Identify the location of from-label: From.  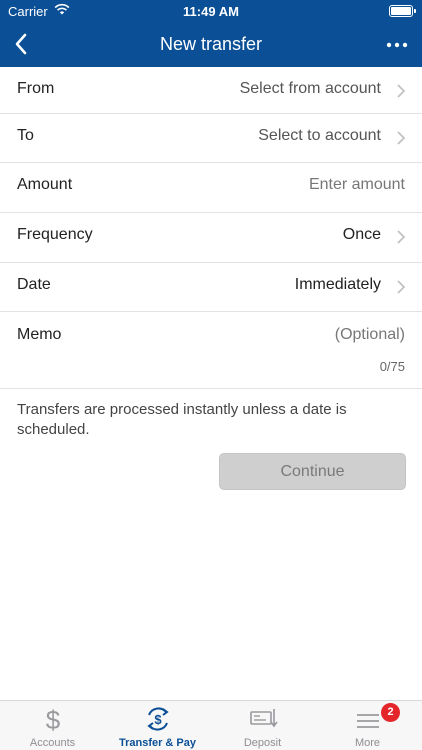
(36, 88).